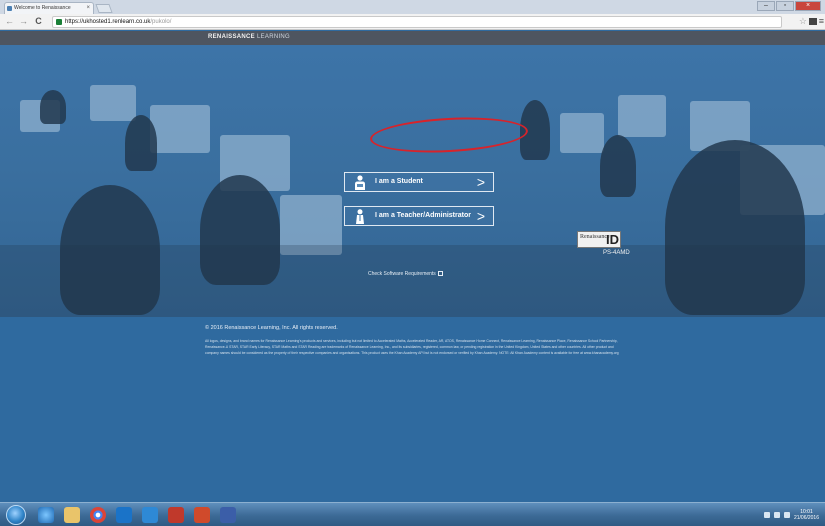 The image size is (825, 526). What do you see at coordinates (412, 514) in the screenshot?
I see `windows-taskbar: 10:01 21/06/2016` at bounding box center [412, 514].